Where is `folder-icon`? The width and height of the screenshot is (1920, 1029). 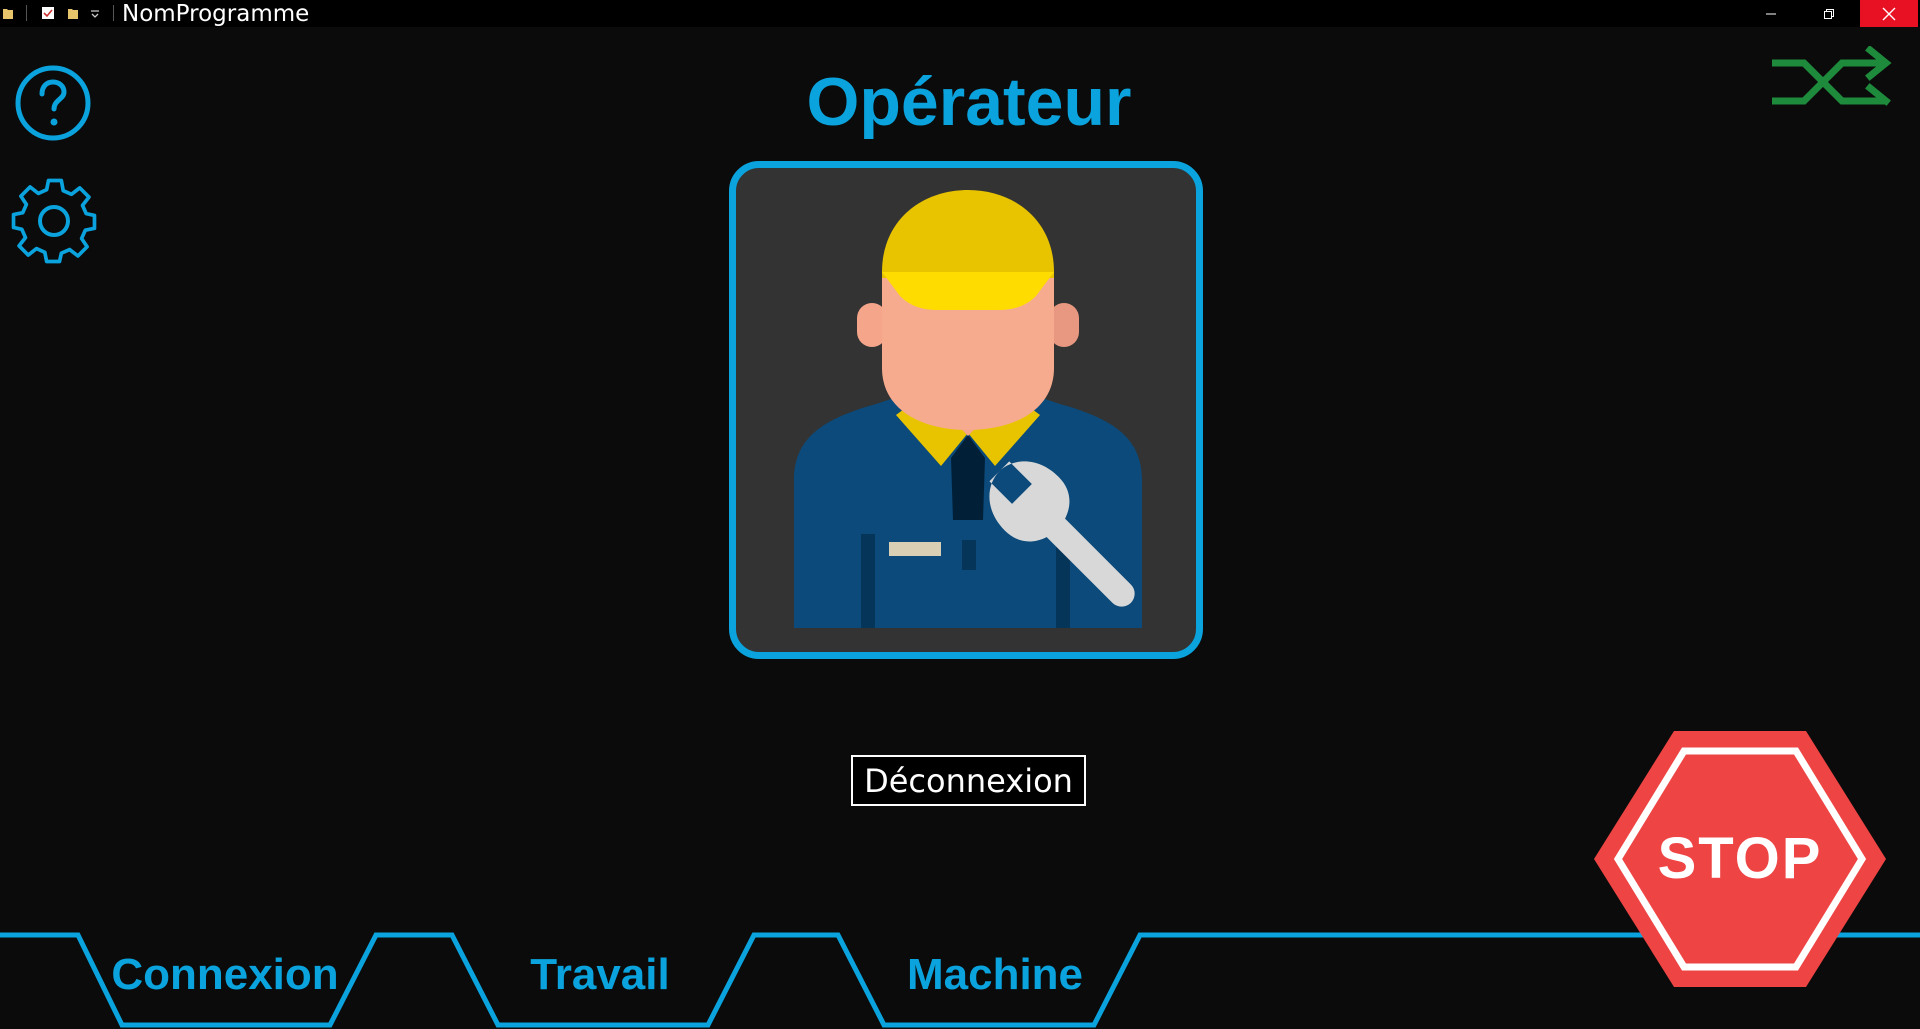
folder-icon is located at coordinates (8, 14).